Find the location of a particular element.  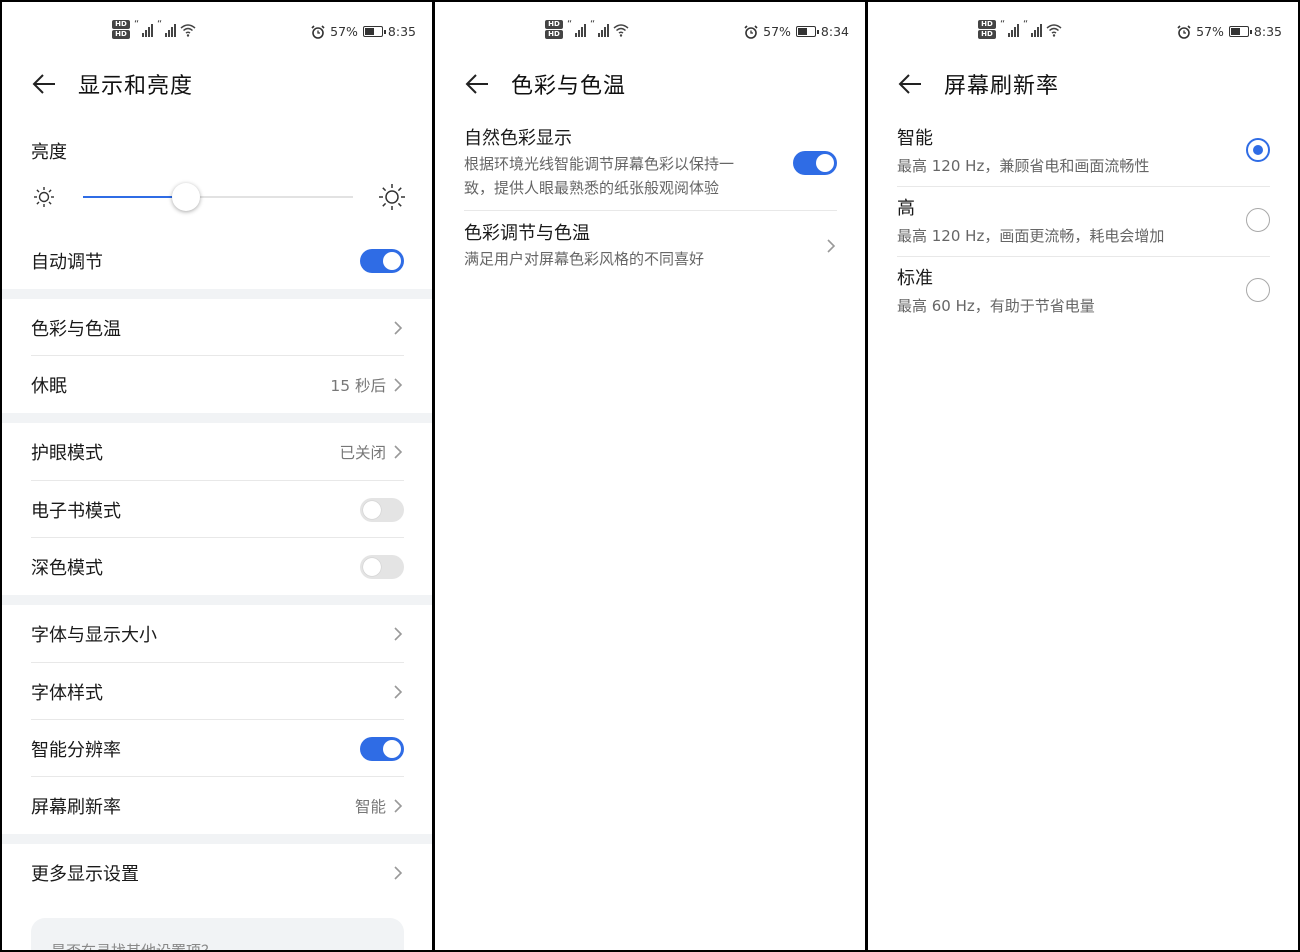

ebook-mode-toggle is located at coordinates (382, 509).